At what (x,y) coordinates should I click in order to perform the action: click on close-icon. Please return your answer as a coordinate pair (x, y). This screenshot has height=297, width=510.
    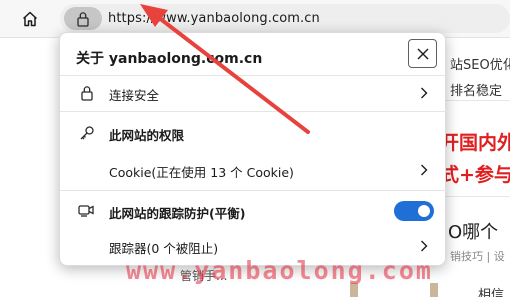
    Looking at the image, I should click on (422, 53).